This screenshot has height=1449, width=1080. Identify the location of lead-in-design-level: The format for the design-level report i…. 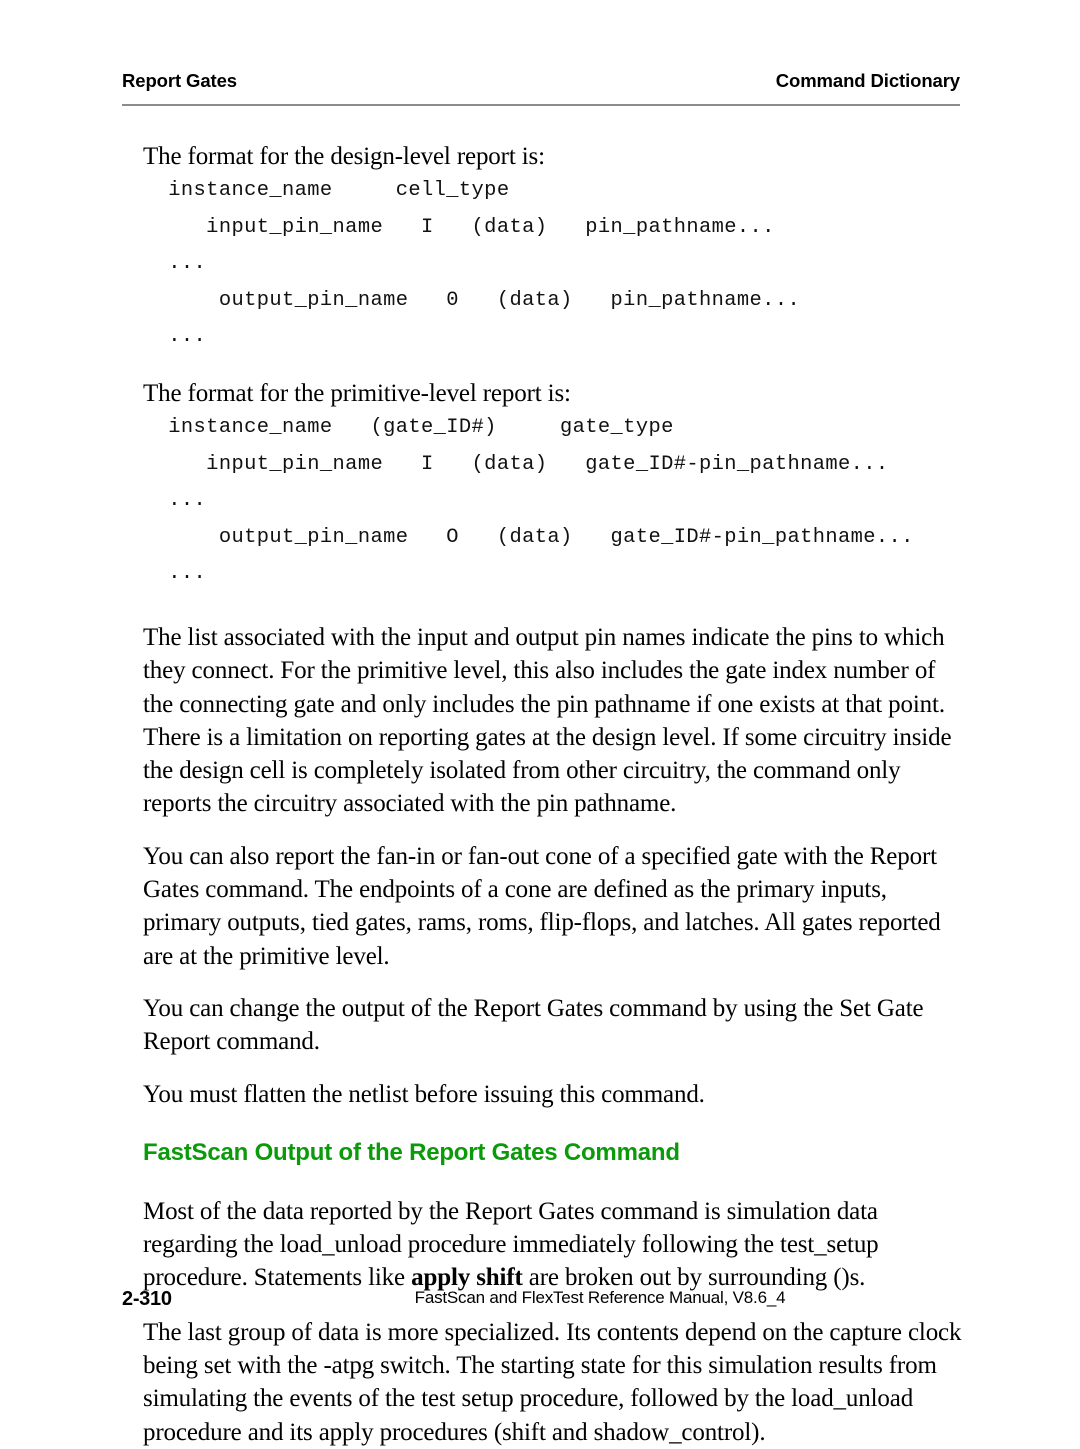
(344, 156).